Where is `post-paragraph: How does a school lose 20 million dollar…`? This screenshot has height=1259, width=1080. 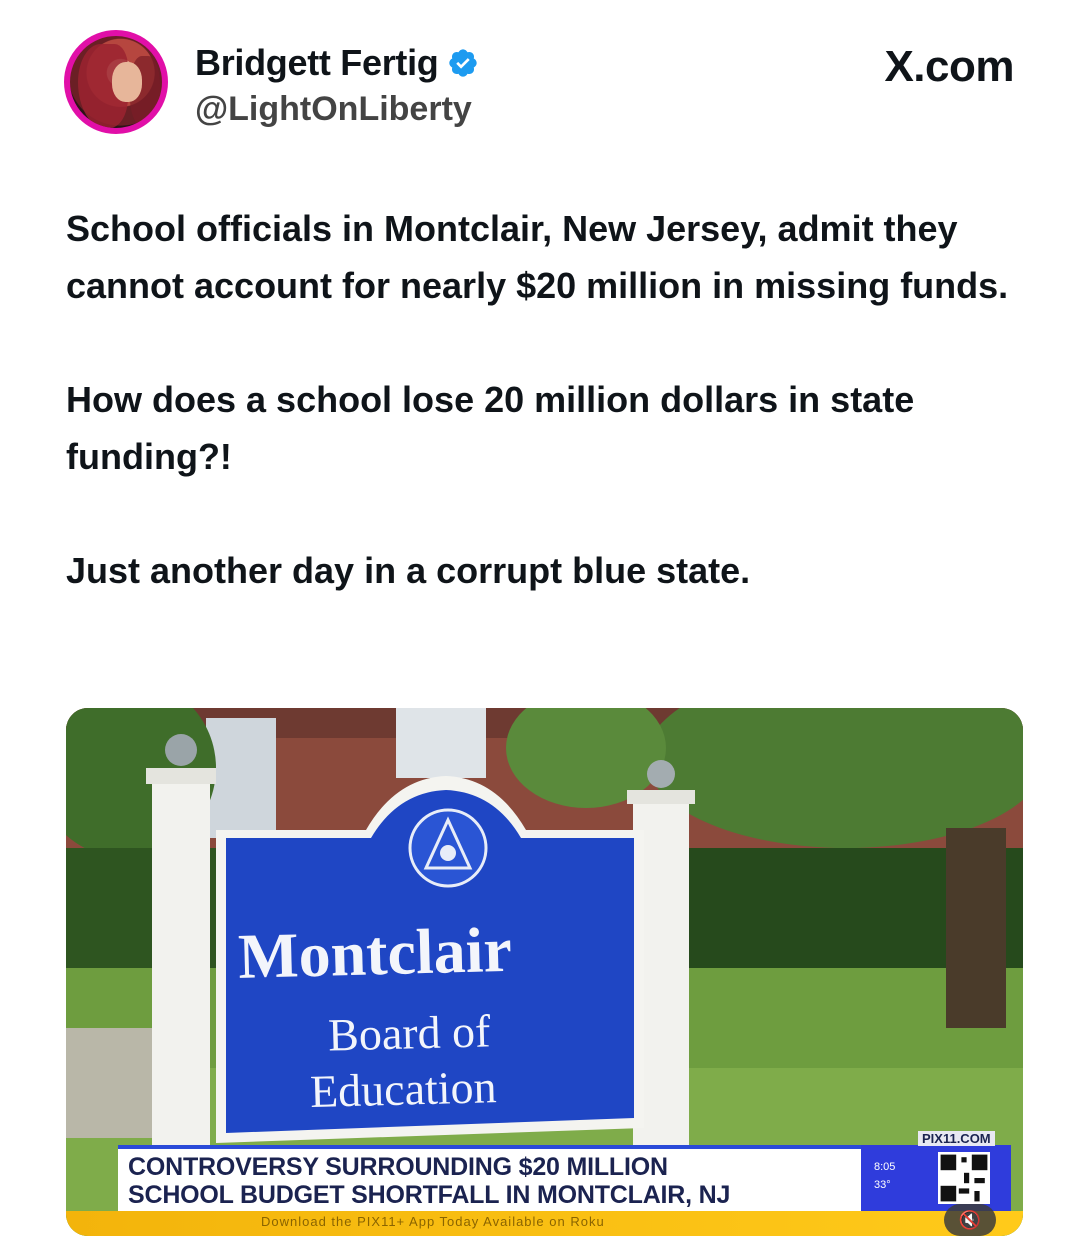 post-paragraph: How does a school lose 20 million dollar… is located at coordinates (490, 428).